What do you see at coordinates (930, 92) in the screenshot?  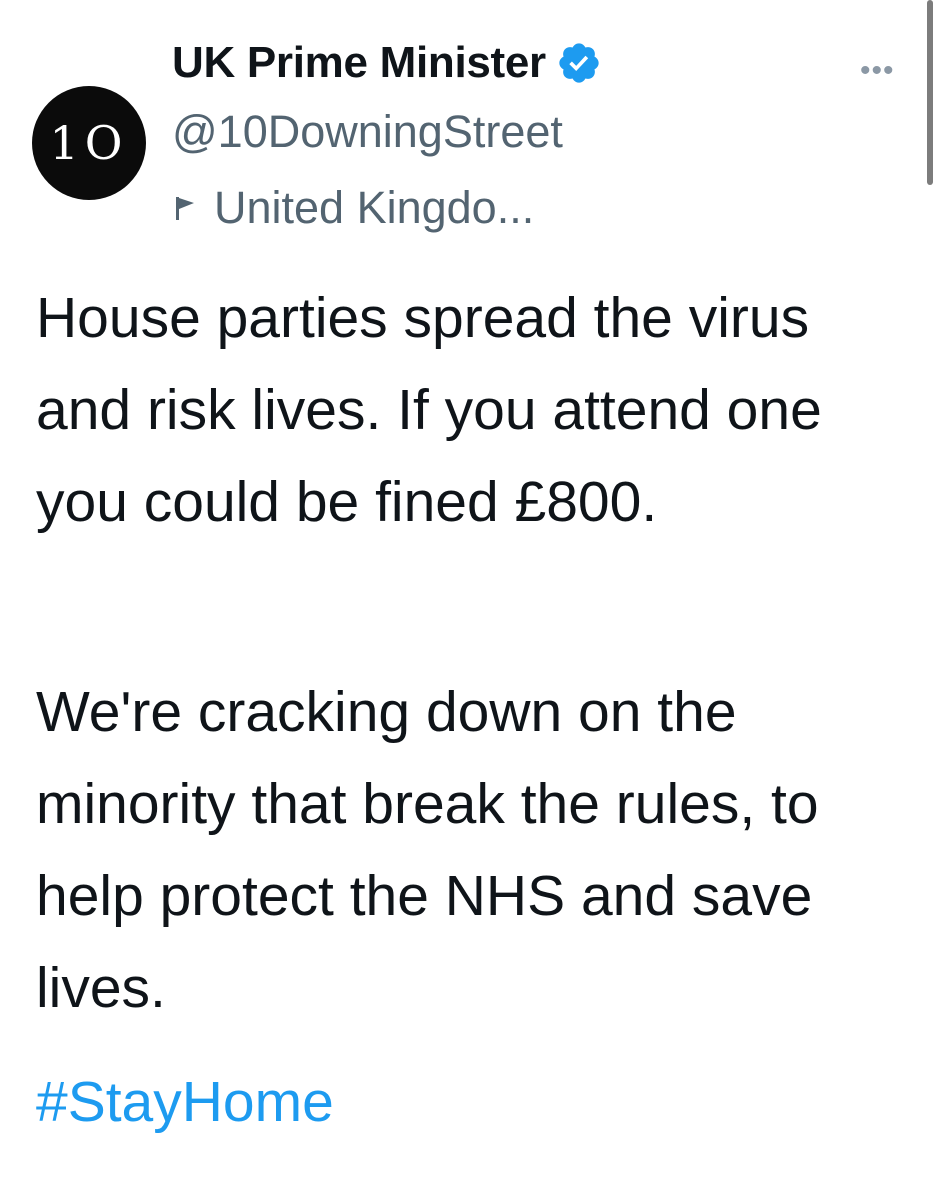 I see `scrollbar` at bounding box center [930, 92].